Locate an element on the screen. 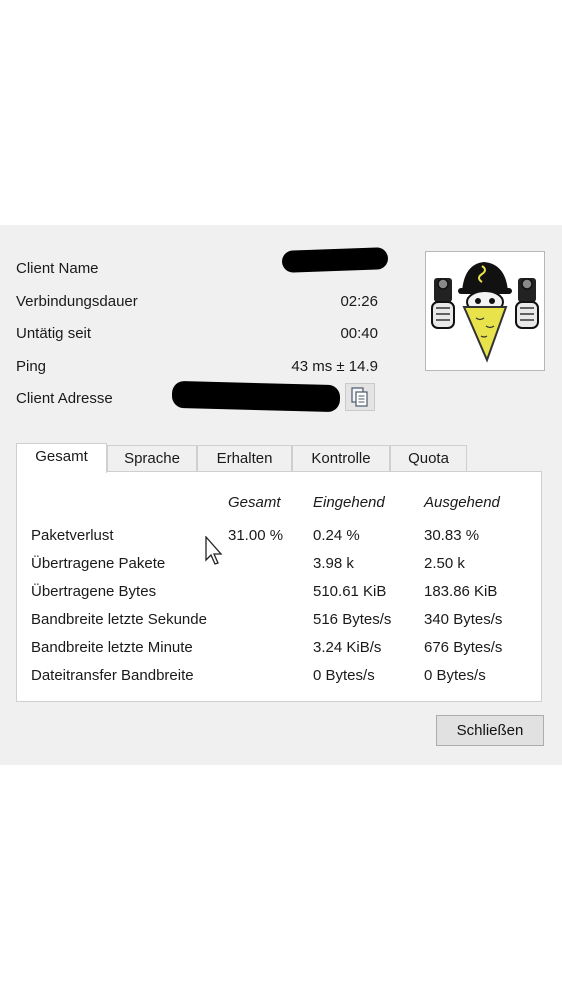  column-header-ausgehend: Ausgehend is located at coordinates (462, 502).